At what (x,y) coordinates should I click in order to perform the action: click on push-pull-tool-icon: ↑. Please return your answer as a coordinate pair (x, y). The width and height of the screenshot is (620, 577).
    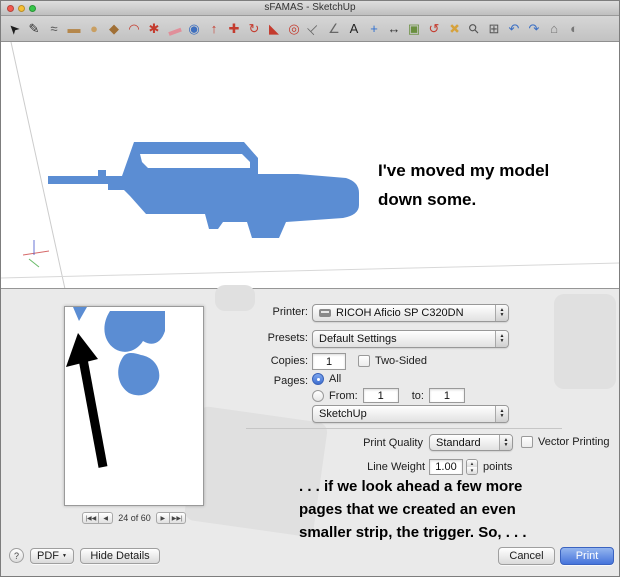
    Looking at the image, I should click on (214, 29).